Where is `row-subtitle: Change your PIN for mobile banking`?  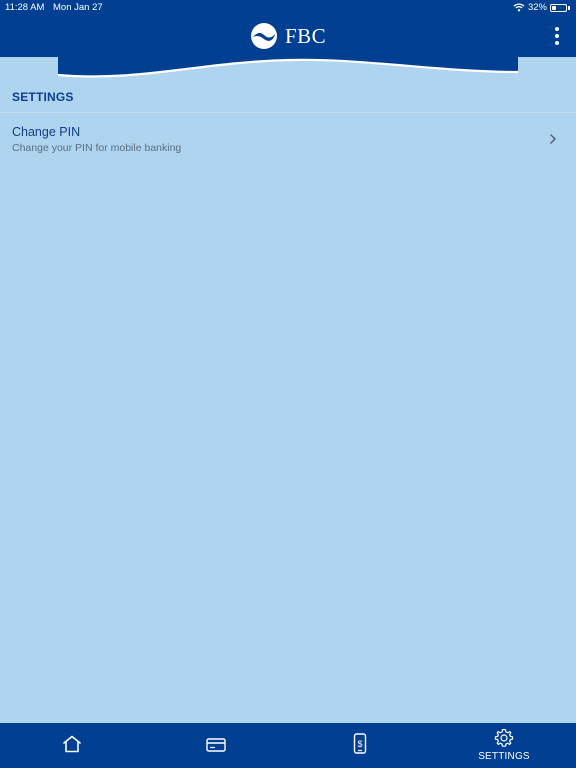 row-subtitle: Change your PIN for mobile banking is located at coordinates (97, 148).